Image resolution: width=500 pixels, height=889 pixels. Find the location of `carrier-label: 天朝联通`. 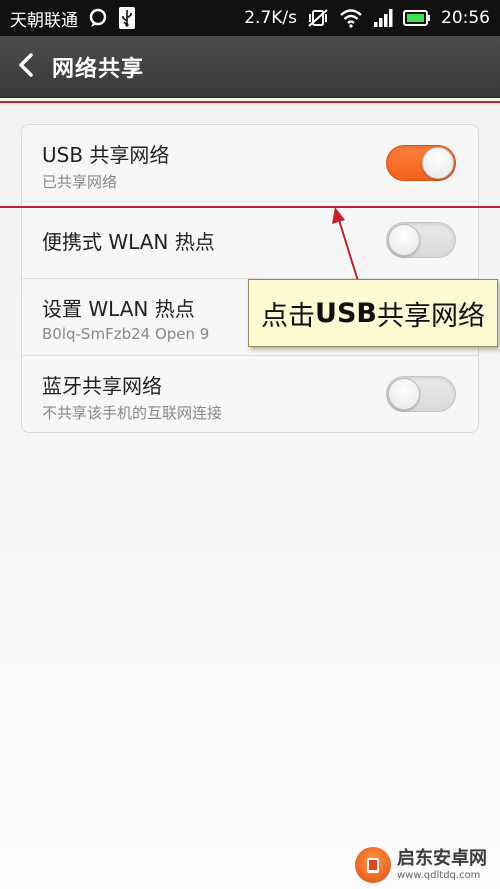

carrier-label: 天朝联通 is located at coordinates (44, 20).